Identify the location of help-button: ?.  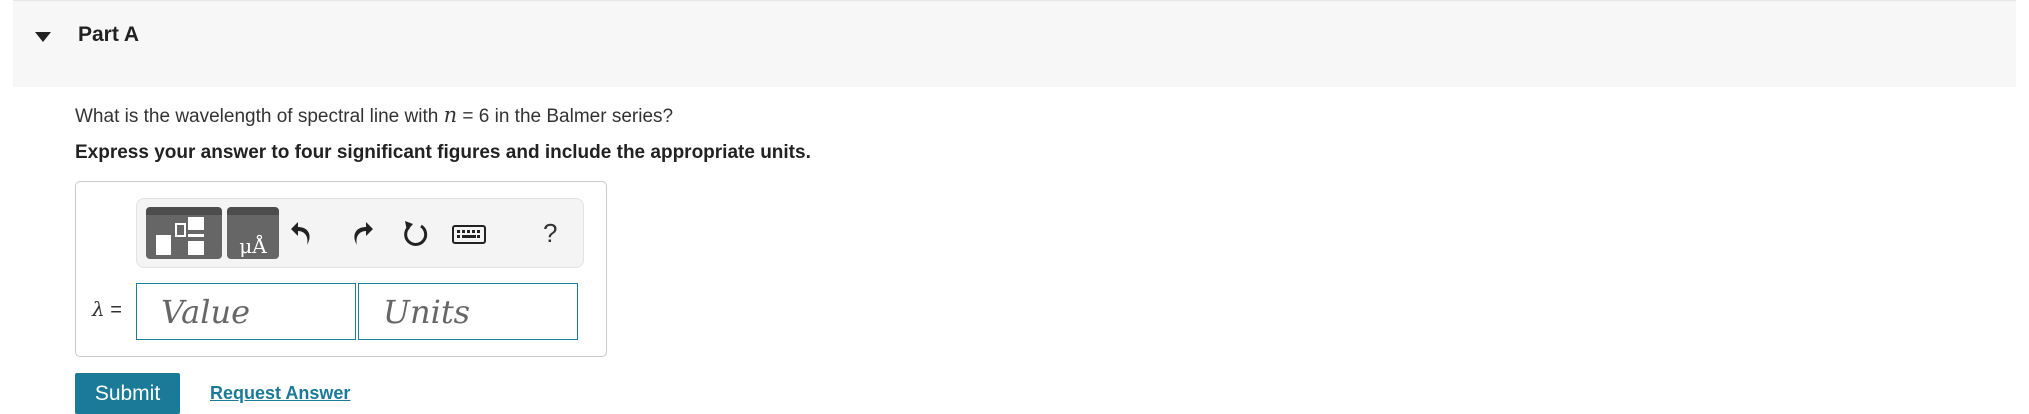
(550, 233).